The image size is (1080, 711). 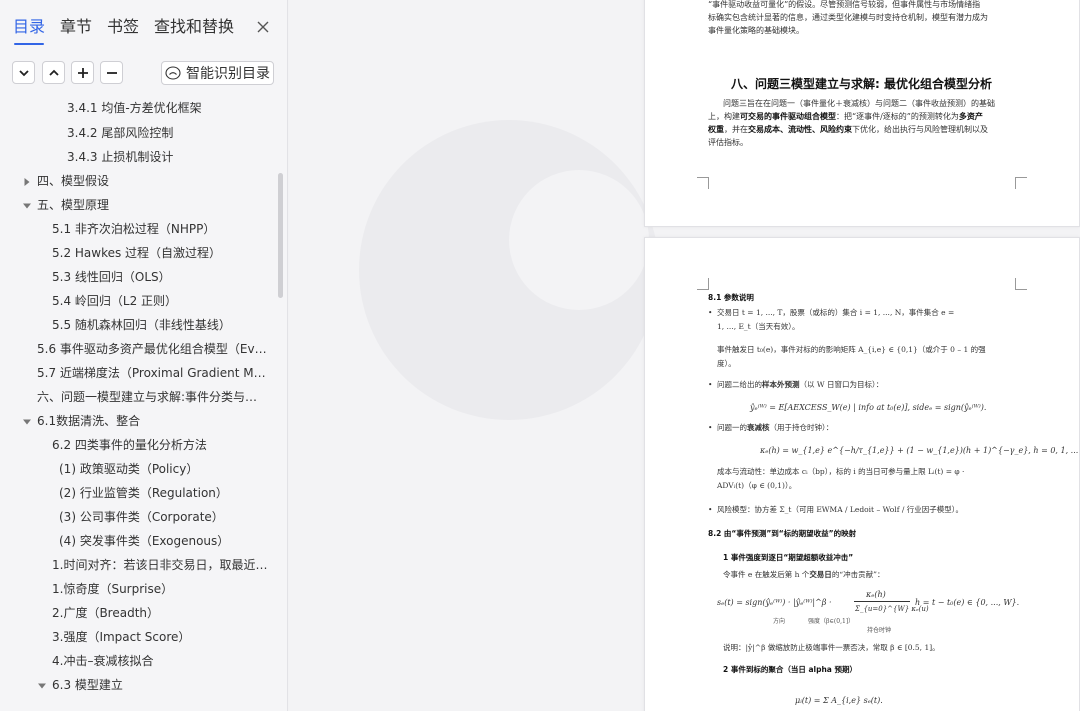 What do you see at coordinates (73, 205) in the screenshot?
I see `toc-item-label: 五、模型原理` at bounding box center [73, 205].